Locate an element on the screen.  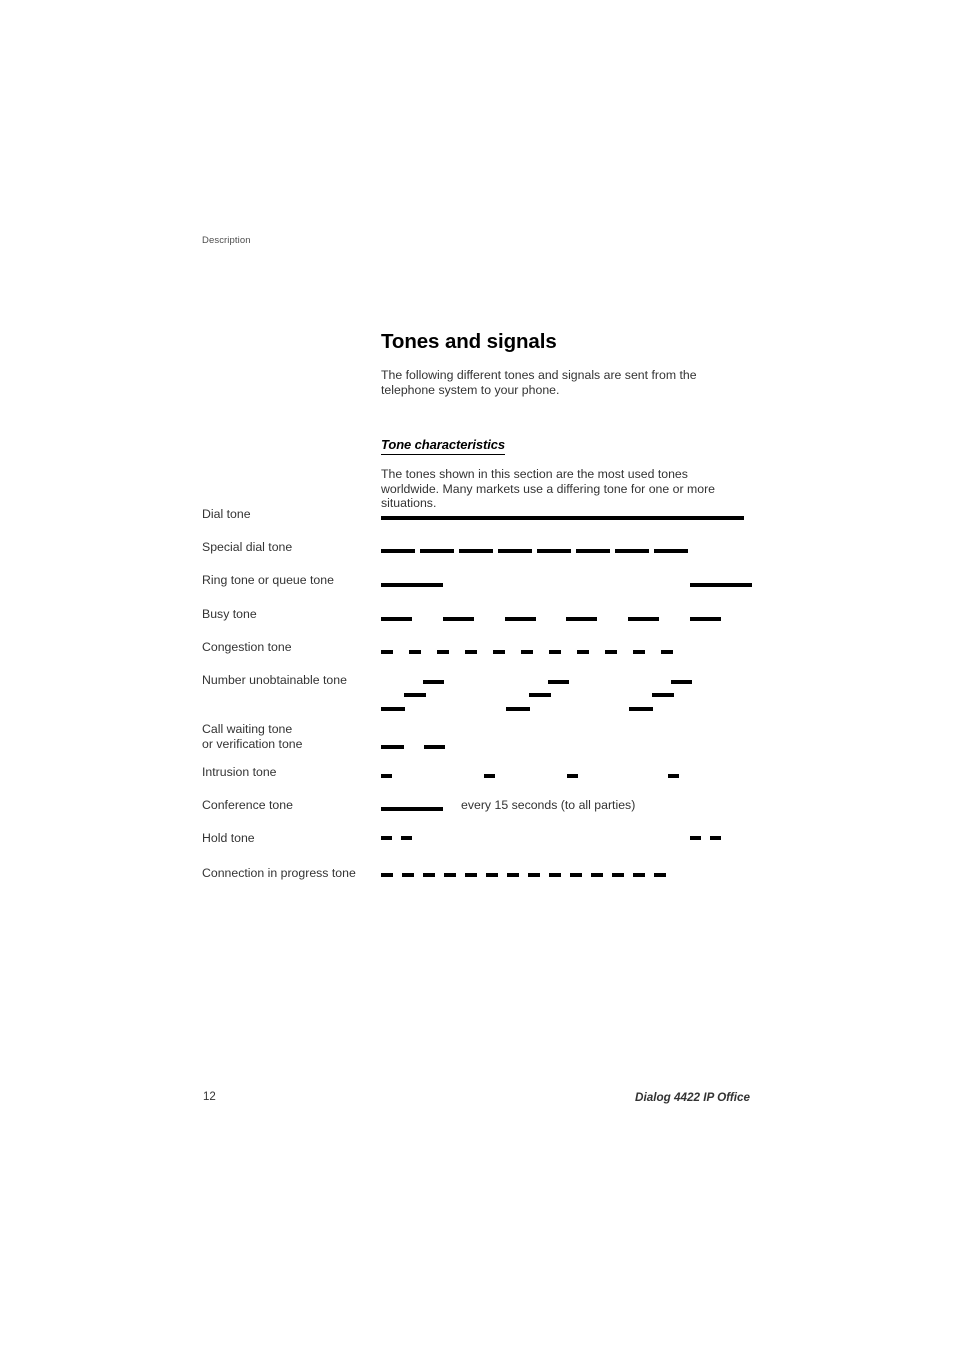
tone-label-number-unobtainable-tone: Number unobtainable tone is located at coordinates (274, 680).